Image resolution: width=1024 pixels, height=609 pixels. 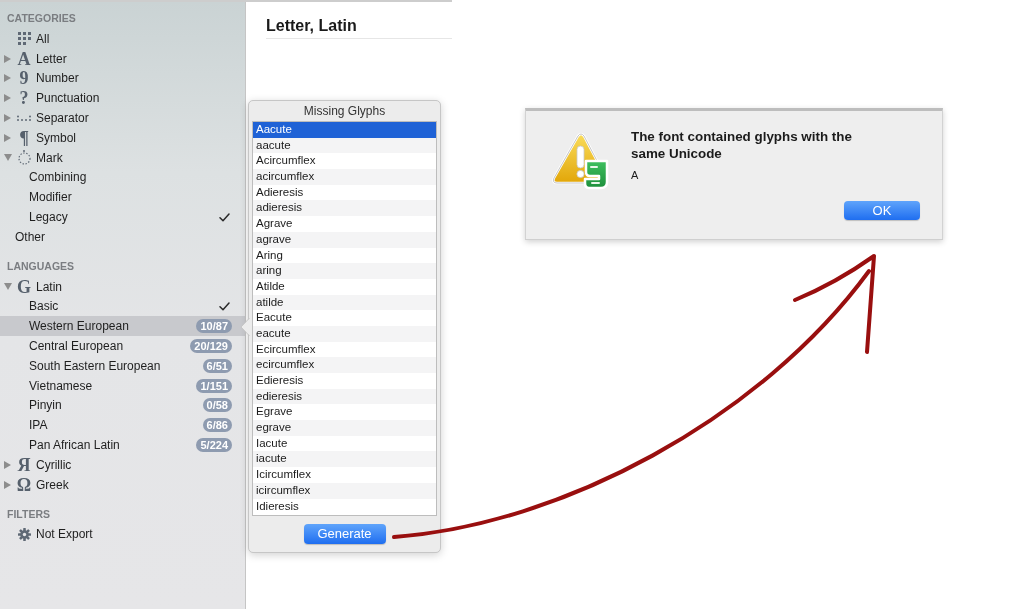 What do you see at coordinates (24, 484) in the screenshot?
I see `glyph-icon: Ω` at bounding box center [24, 484].